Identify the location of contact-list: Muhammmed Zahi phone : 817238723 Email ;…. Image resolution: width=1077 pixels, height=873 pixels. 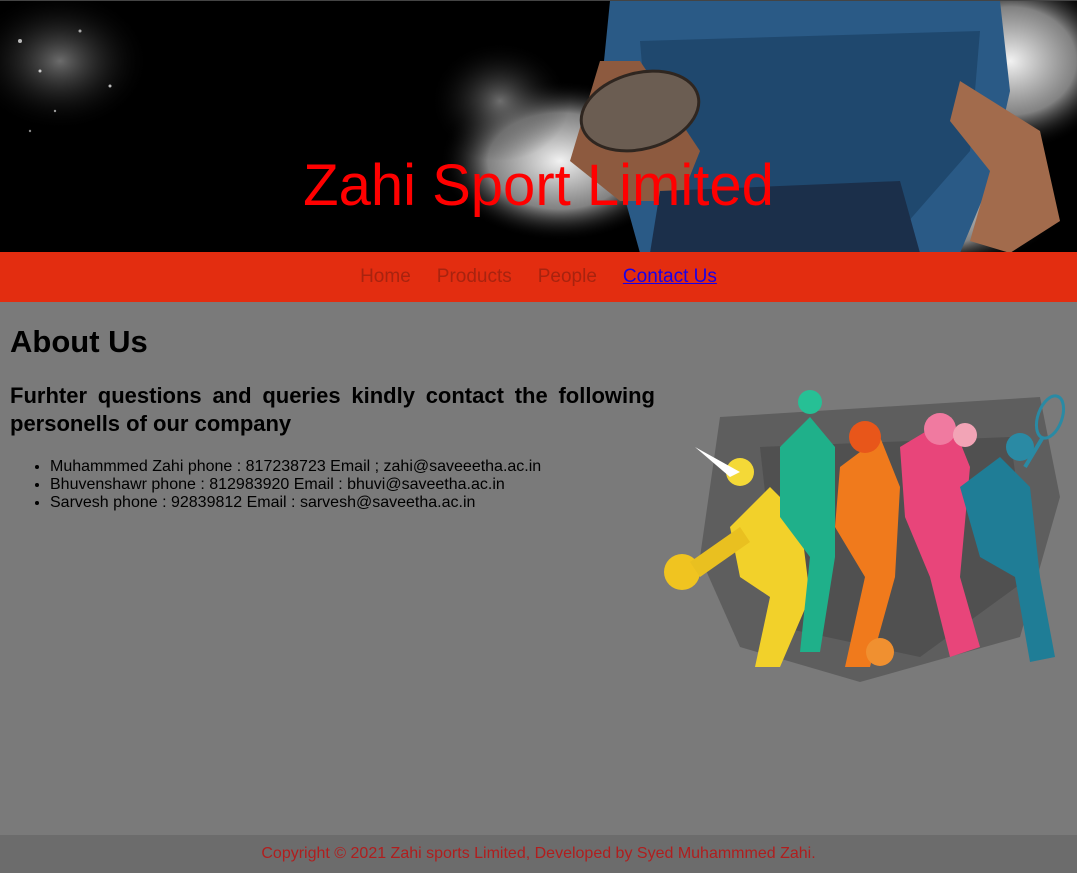
(275, 485).